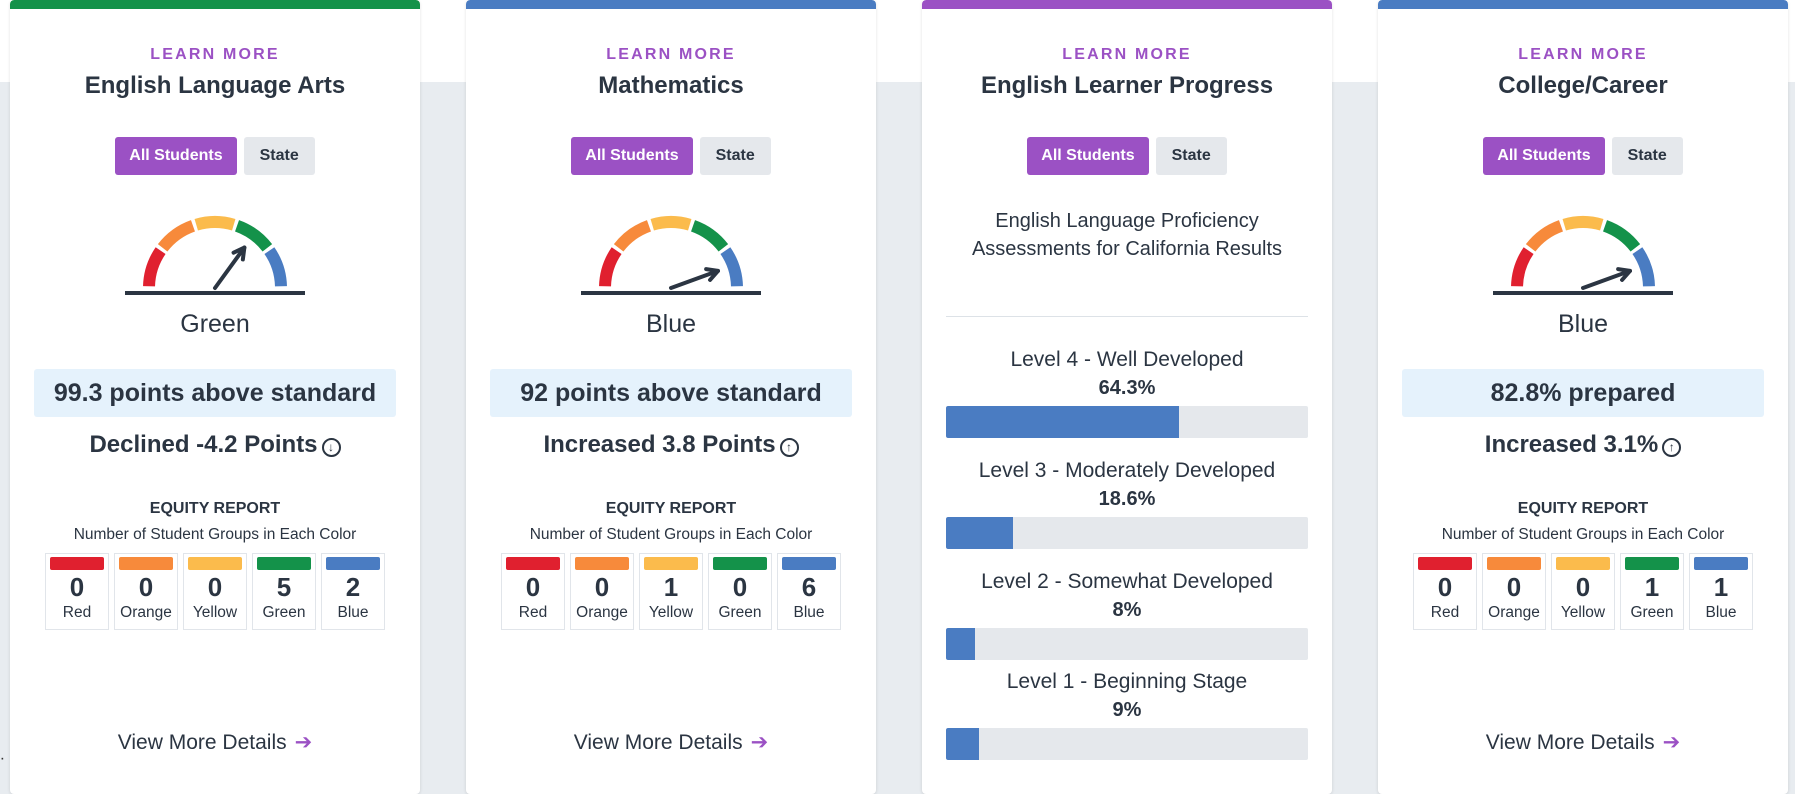 This screenshot has width=1795, height=794. I want to click on performance-color-label: Green, so click(215, 324).